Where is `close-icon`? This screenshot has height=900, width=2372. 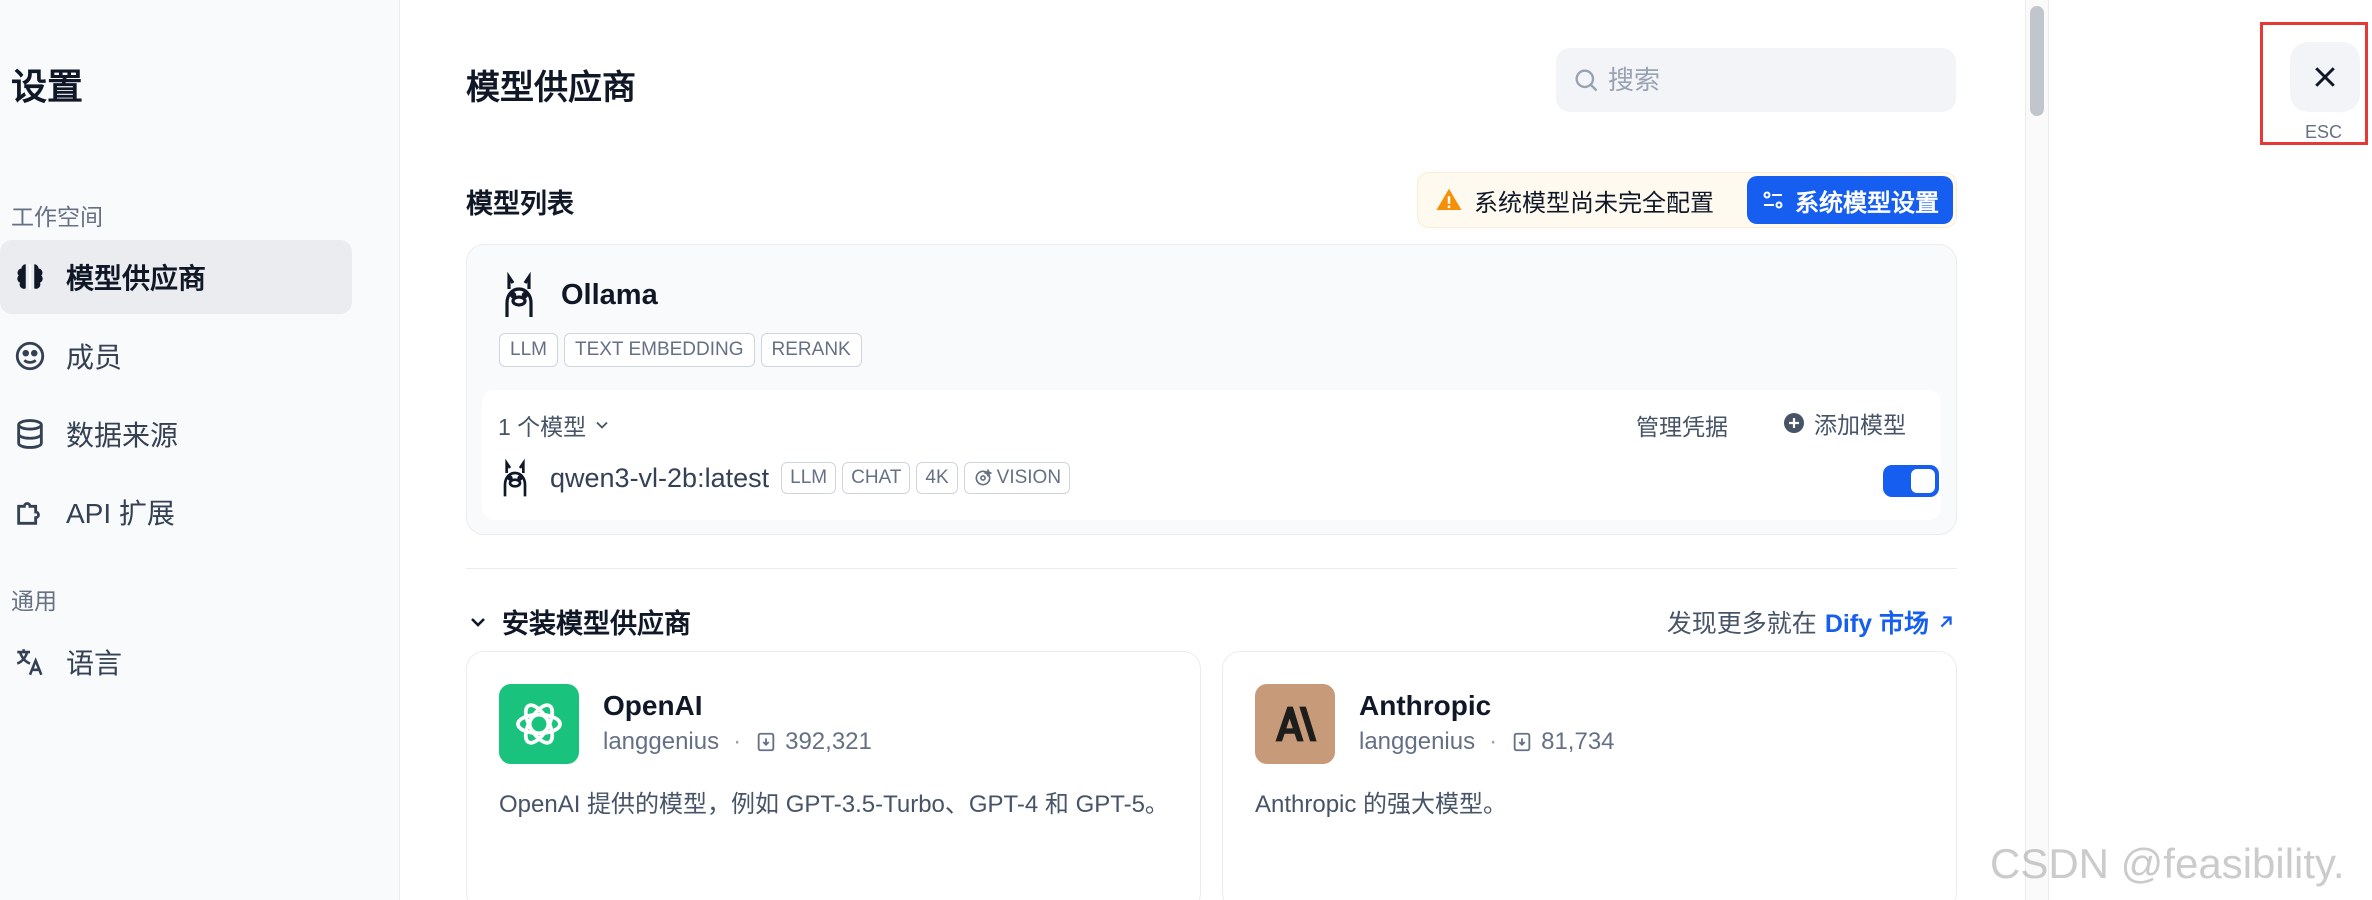
close-icon is located at coordinates (2325, 77).